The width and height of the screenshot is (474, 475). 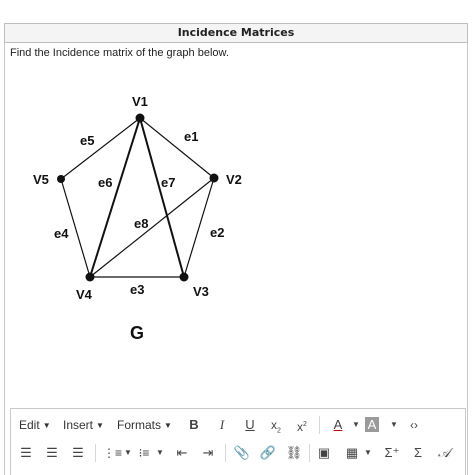 I want to click on align-left-icon: ☰, so click(x=26, y=453).